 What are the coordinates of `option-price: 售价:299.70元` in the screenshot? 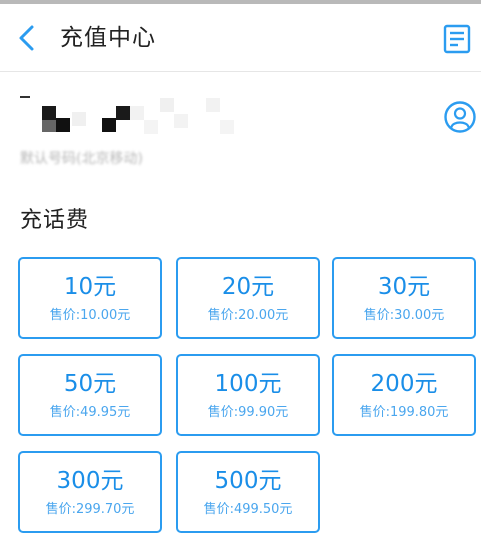 It's located at (90, 509).